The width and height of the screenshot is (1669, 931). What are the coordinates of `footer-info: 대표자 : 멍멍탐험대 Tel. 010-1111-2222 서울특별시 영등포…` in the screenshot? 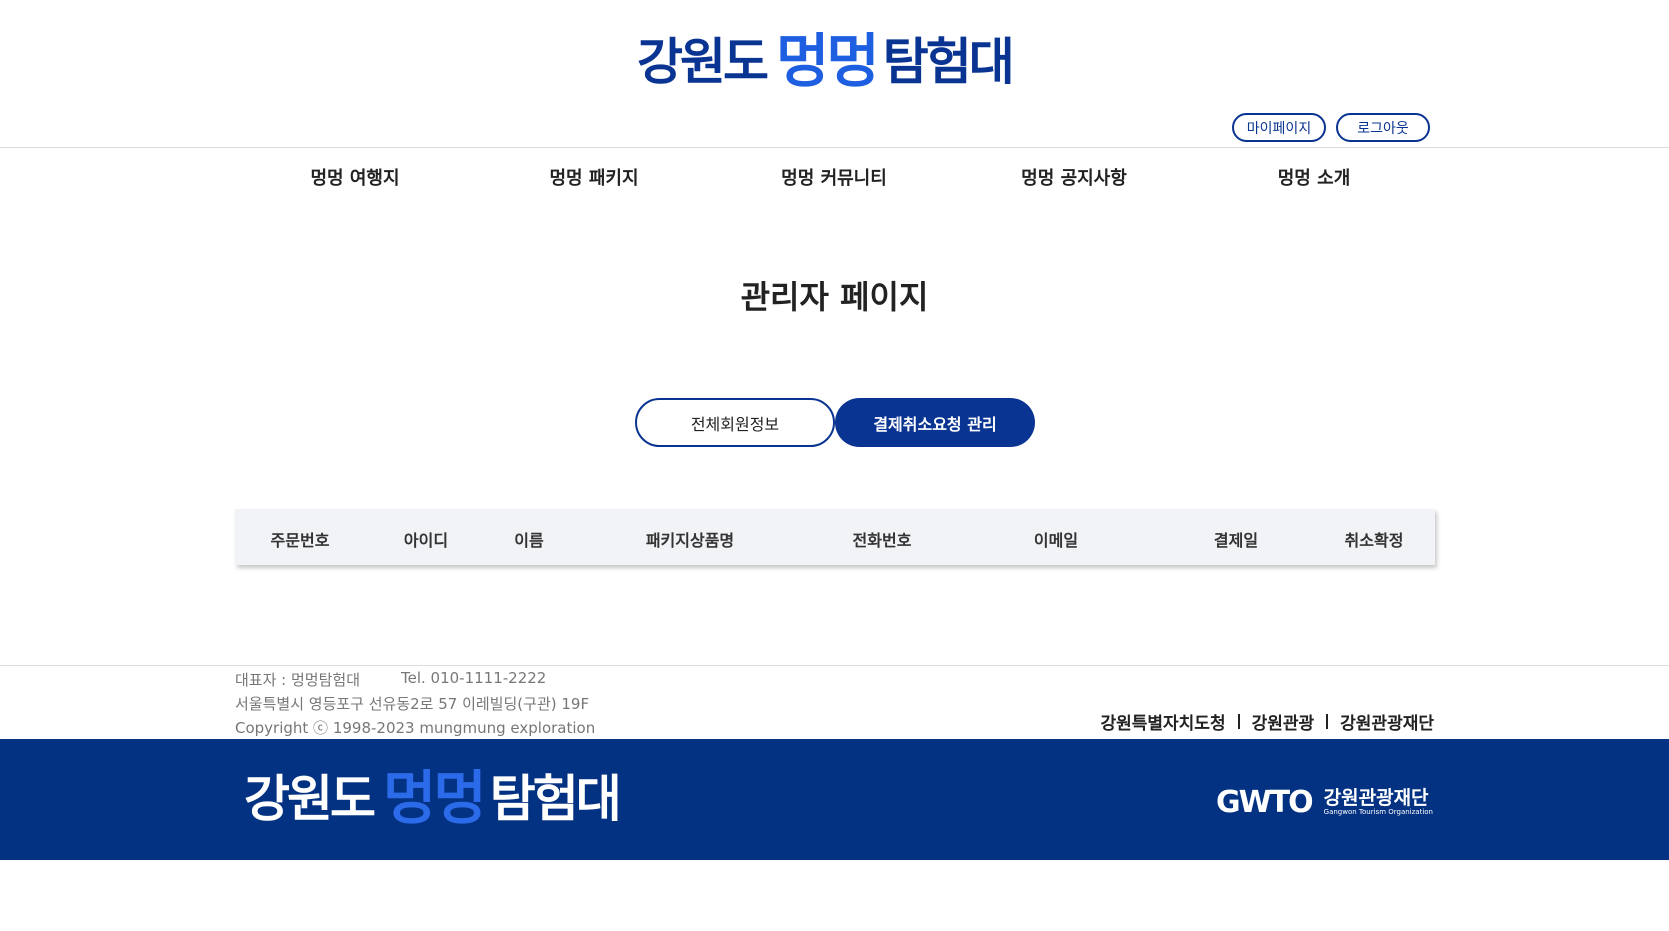 It's located at (834, 702).